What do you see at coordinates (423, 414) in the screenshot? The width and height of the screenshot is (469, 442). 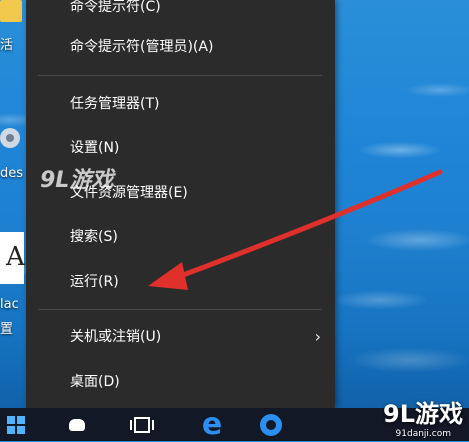 I see `watermark-brand: 9L游戏` at bounding box center [423, 414].